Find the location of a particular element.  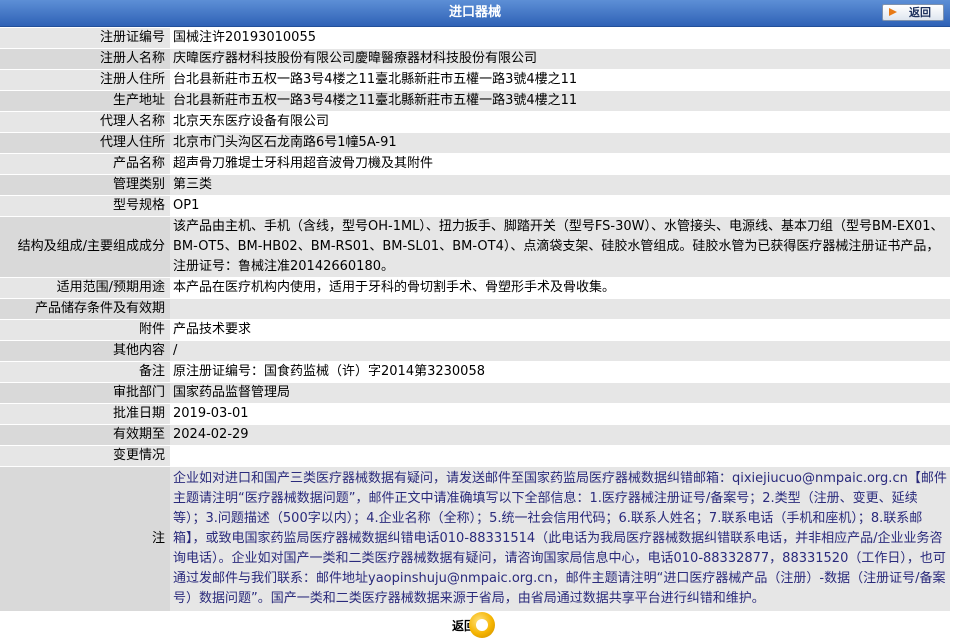

table-row: 代理人名称 北京天东医疗设备有限公司 is located at coordinates (475, 122).